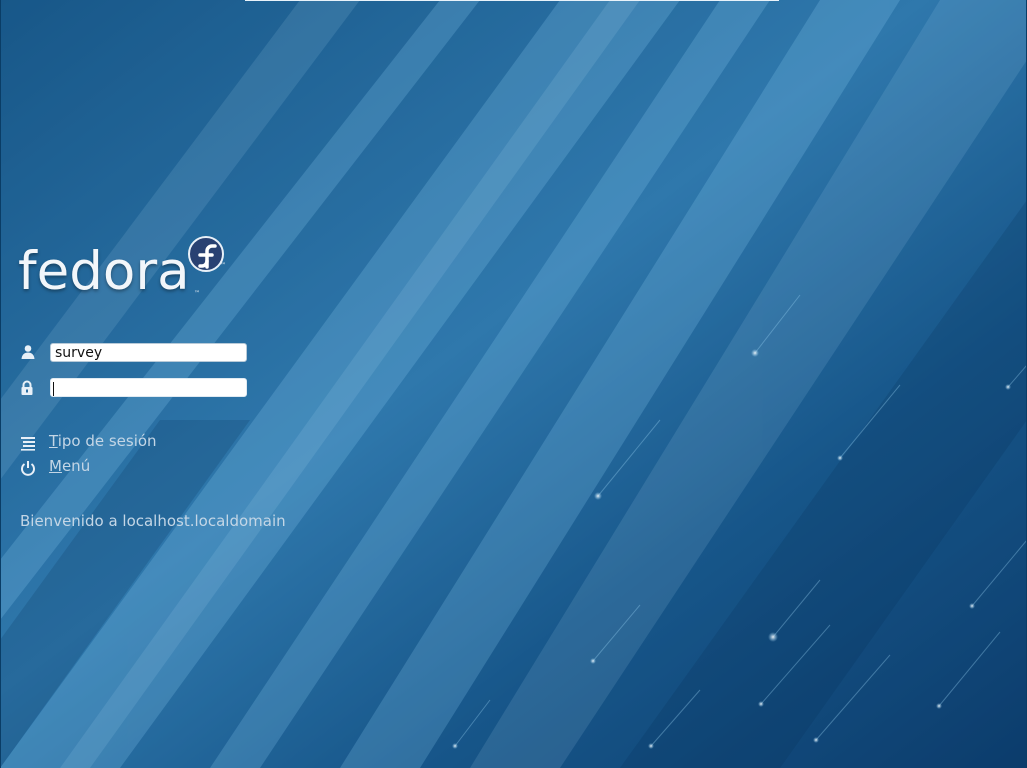 The image size is (1027, 768). Describe the element at coordinates (53, 389) in the screenshot. I see `text-caret` at that location.